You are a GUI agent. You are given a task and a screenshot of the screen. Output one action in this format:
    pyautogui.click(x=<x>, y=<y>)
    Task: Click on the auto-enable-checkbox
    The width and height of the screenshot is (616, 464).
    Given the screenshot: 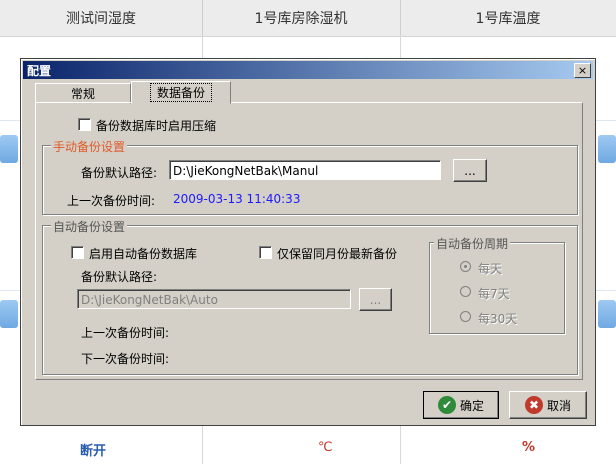 What is the action you would take?
    pyautogui.click(x=77, y=252)
    